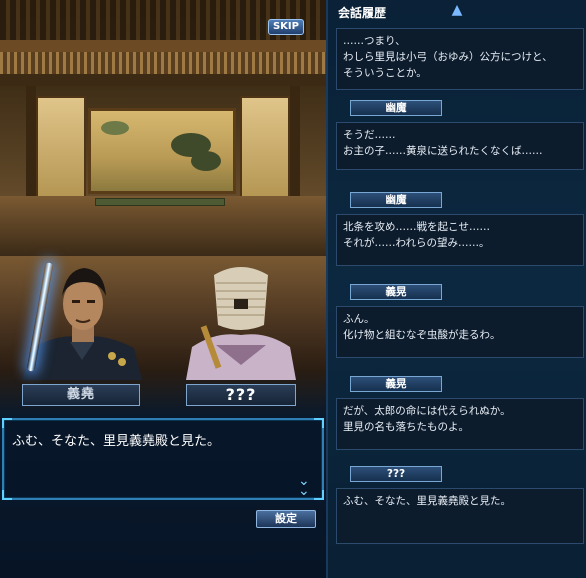 The width and height of the screenshot is (586, 578). Describe the element at coordinates (163, 46) in the screenshot. I see `lintel` at that location.